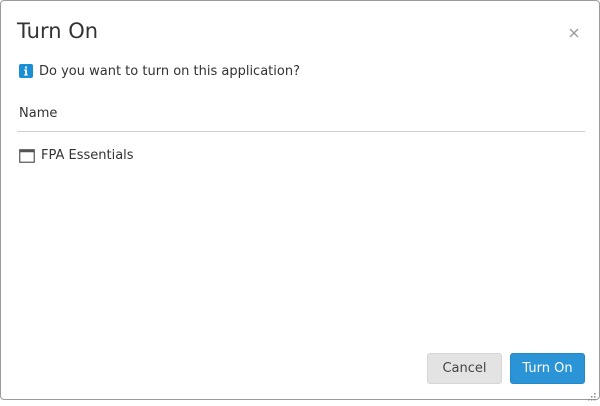 This screenshot has height=406, width=600. Describe the element at coordinates (58, 31) in the screenshot. I see `dialog-title: Turn On` at that location.